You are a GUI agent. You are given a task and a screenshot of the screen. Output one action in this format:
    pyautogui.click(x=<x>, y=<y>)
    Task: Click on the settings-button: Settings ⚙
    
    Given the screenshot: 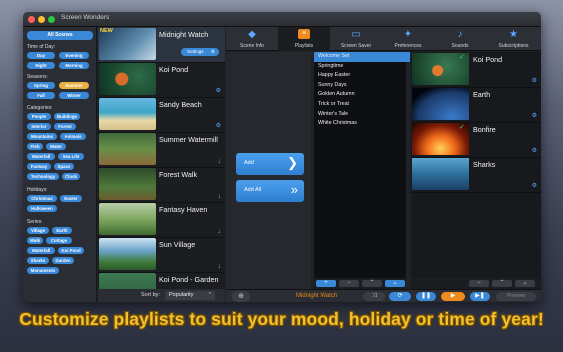 What is the action you would take?
    pyautogui.click(x=200, y=52)
    